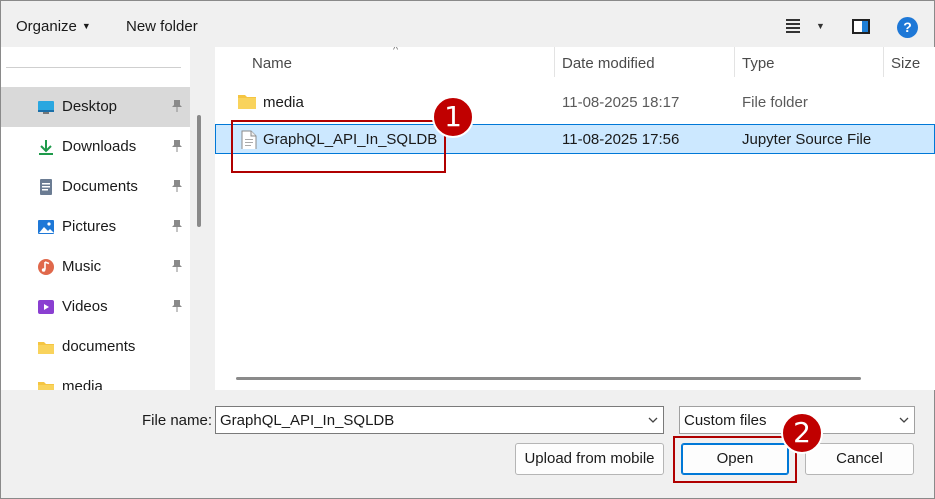 This screenshot has width=935, height=499. What do you see at coordinates (861, 26) in the screenshot?
I see `preview-pane-icon` at bounding box center [861, 26].